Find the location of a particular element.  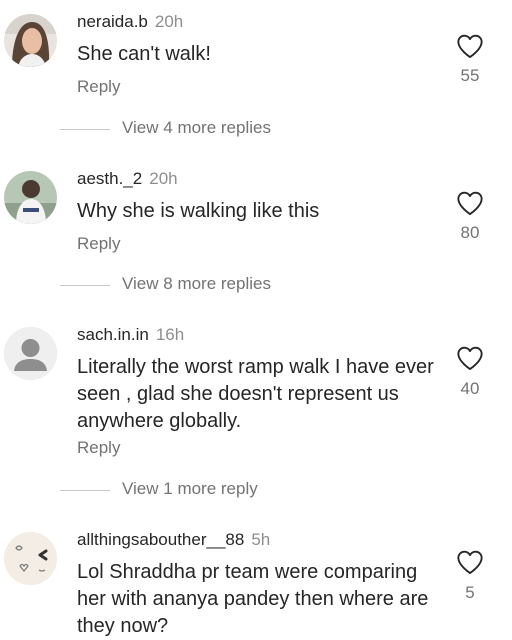

username: aesth._2 is located at coordinates (109, 178).